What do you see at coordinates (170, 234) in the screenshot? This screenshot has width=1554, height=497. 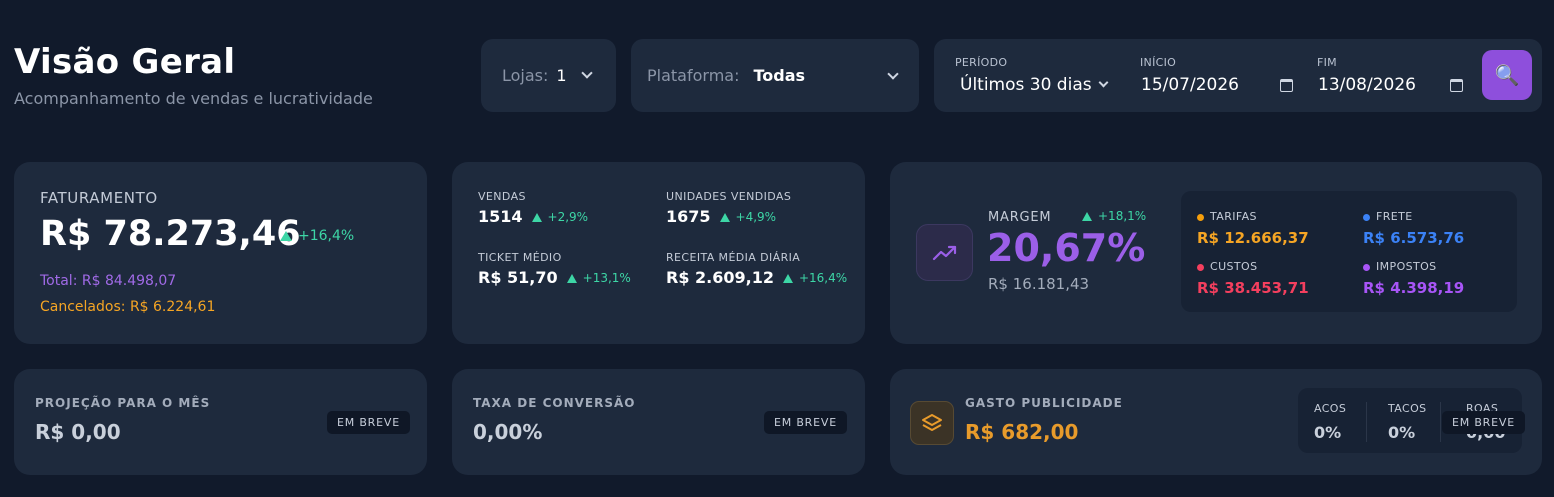 I see `faturamento-value: R$ 78.273,46` at bounding box center [170, 234].